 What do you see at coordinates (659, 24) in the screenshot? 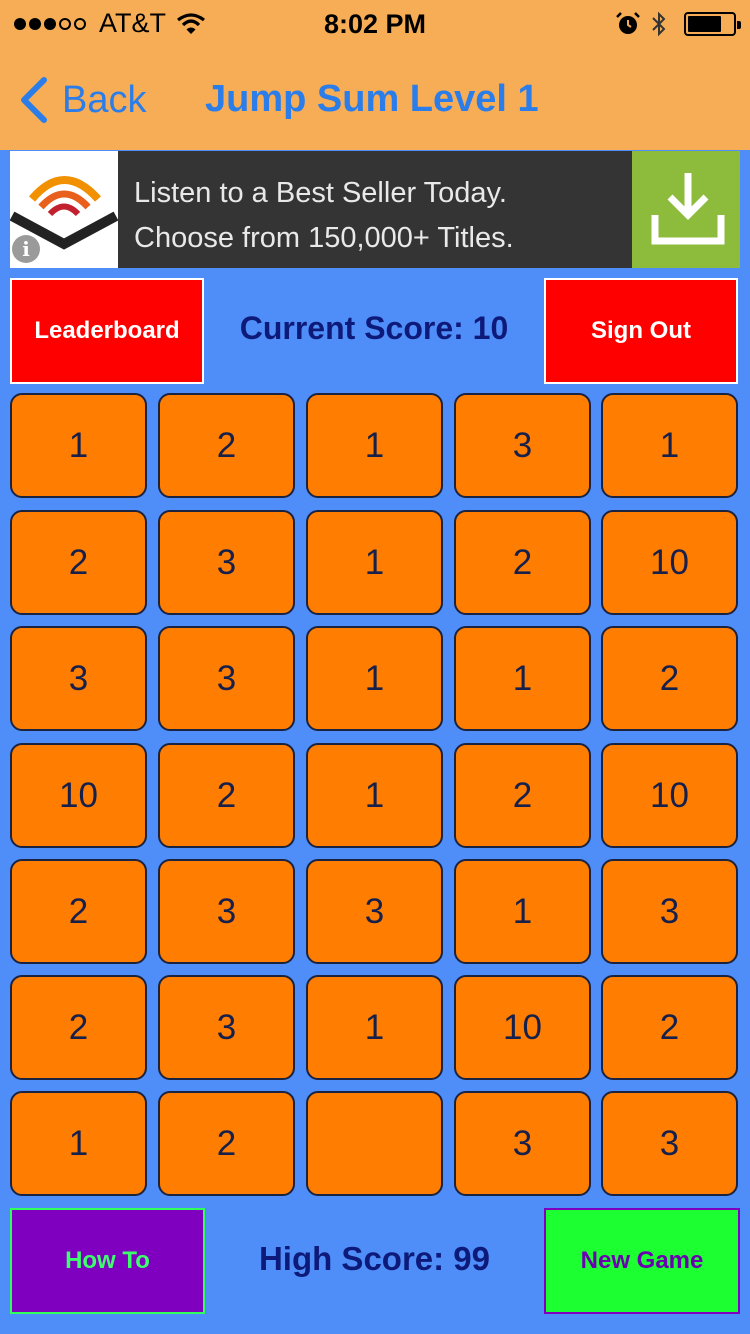
I see `bluetooth-icon` at bounding box center [659, 24].